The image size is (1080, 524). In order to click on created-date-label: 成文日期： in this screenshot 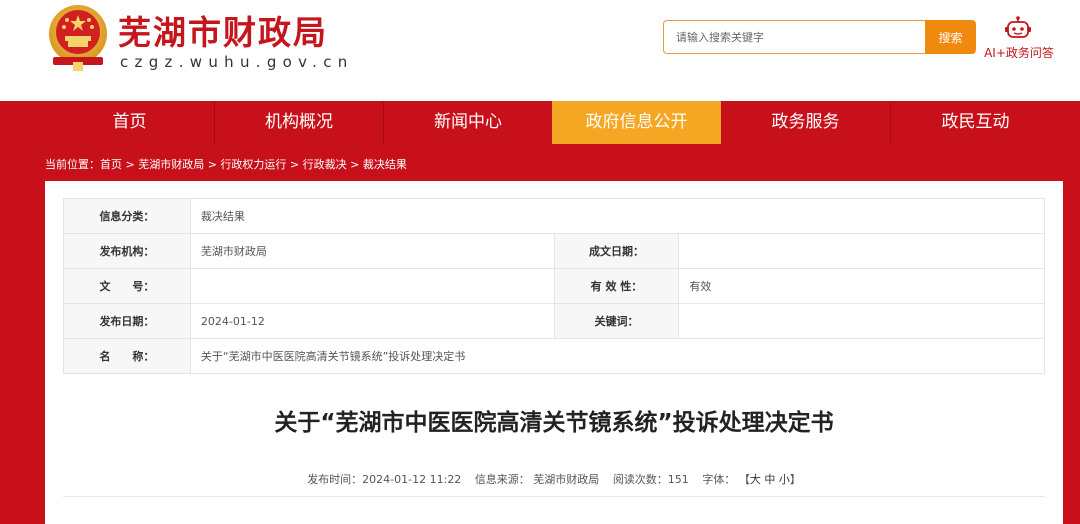, I will do `click(616, 251)`.